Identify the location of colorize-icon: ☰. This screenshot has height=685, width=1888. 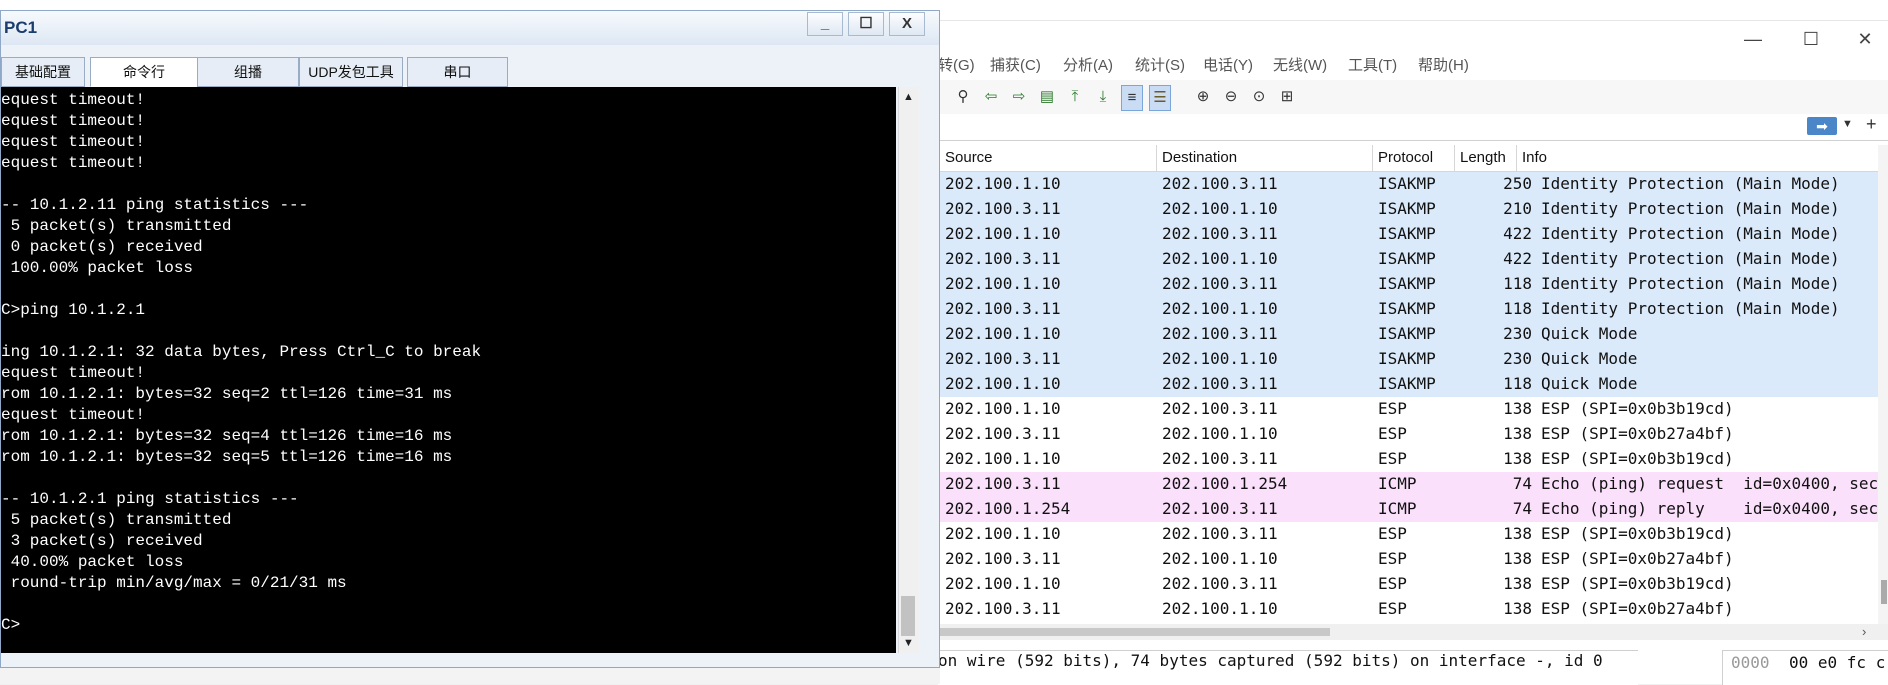
(1160, 98).